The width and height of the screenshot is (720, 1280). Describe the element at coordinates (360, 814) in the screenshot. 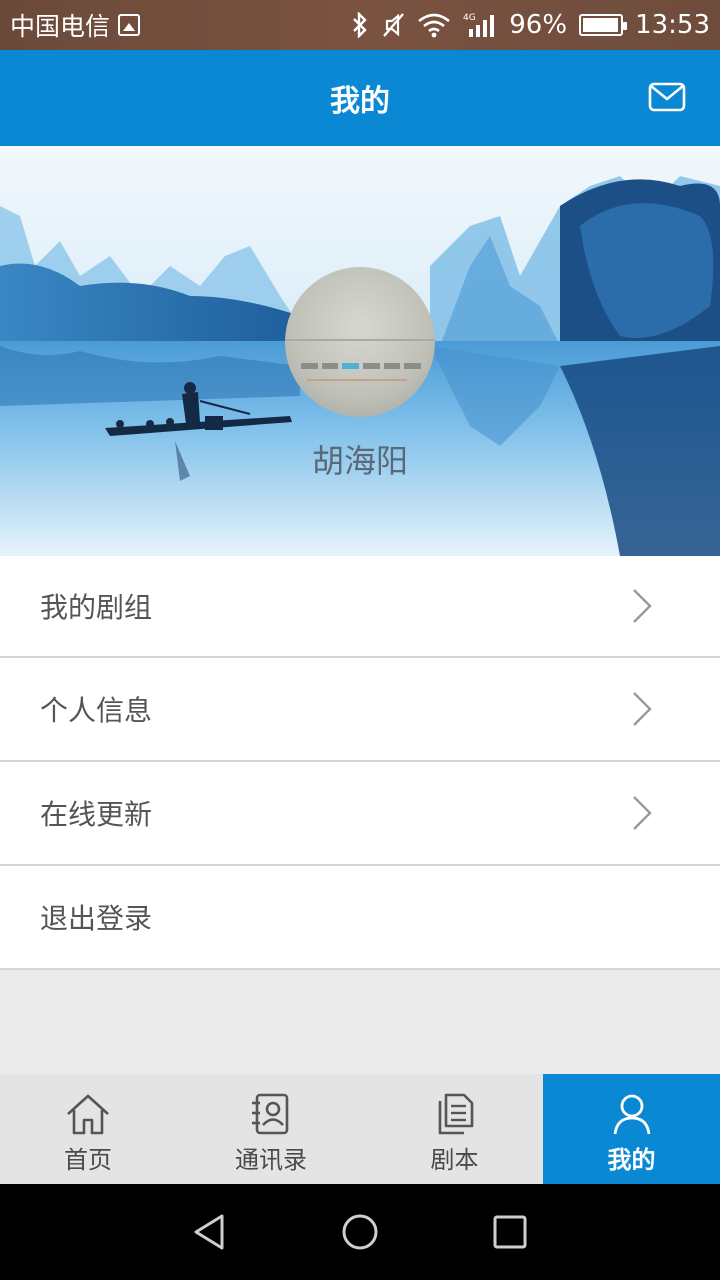

I see `menu-item-online-update: 在线更新` at that location.